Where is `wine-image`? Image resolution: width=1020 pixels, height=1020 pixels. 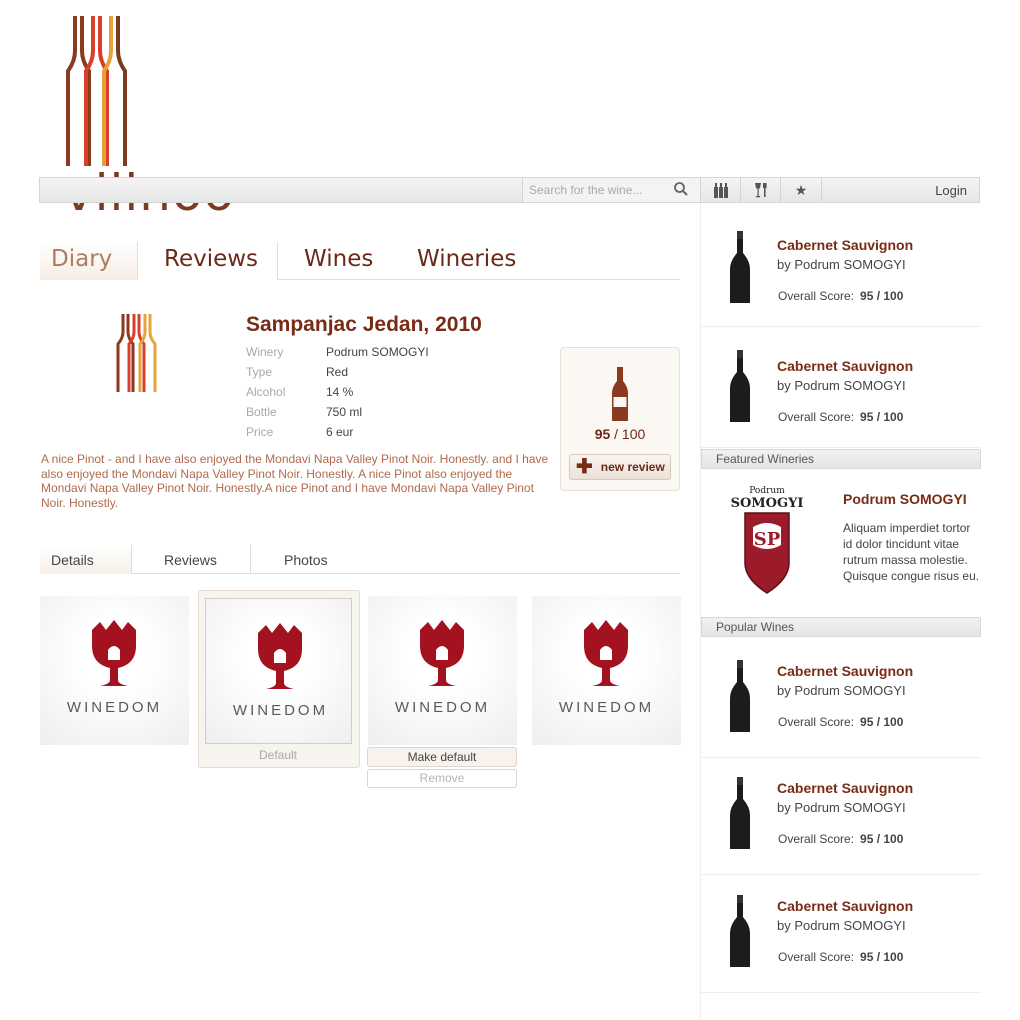 wine-image is located at coordinates (137, 356).